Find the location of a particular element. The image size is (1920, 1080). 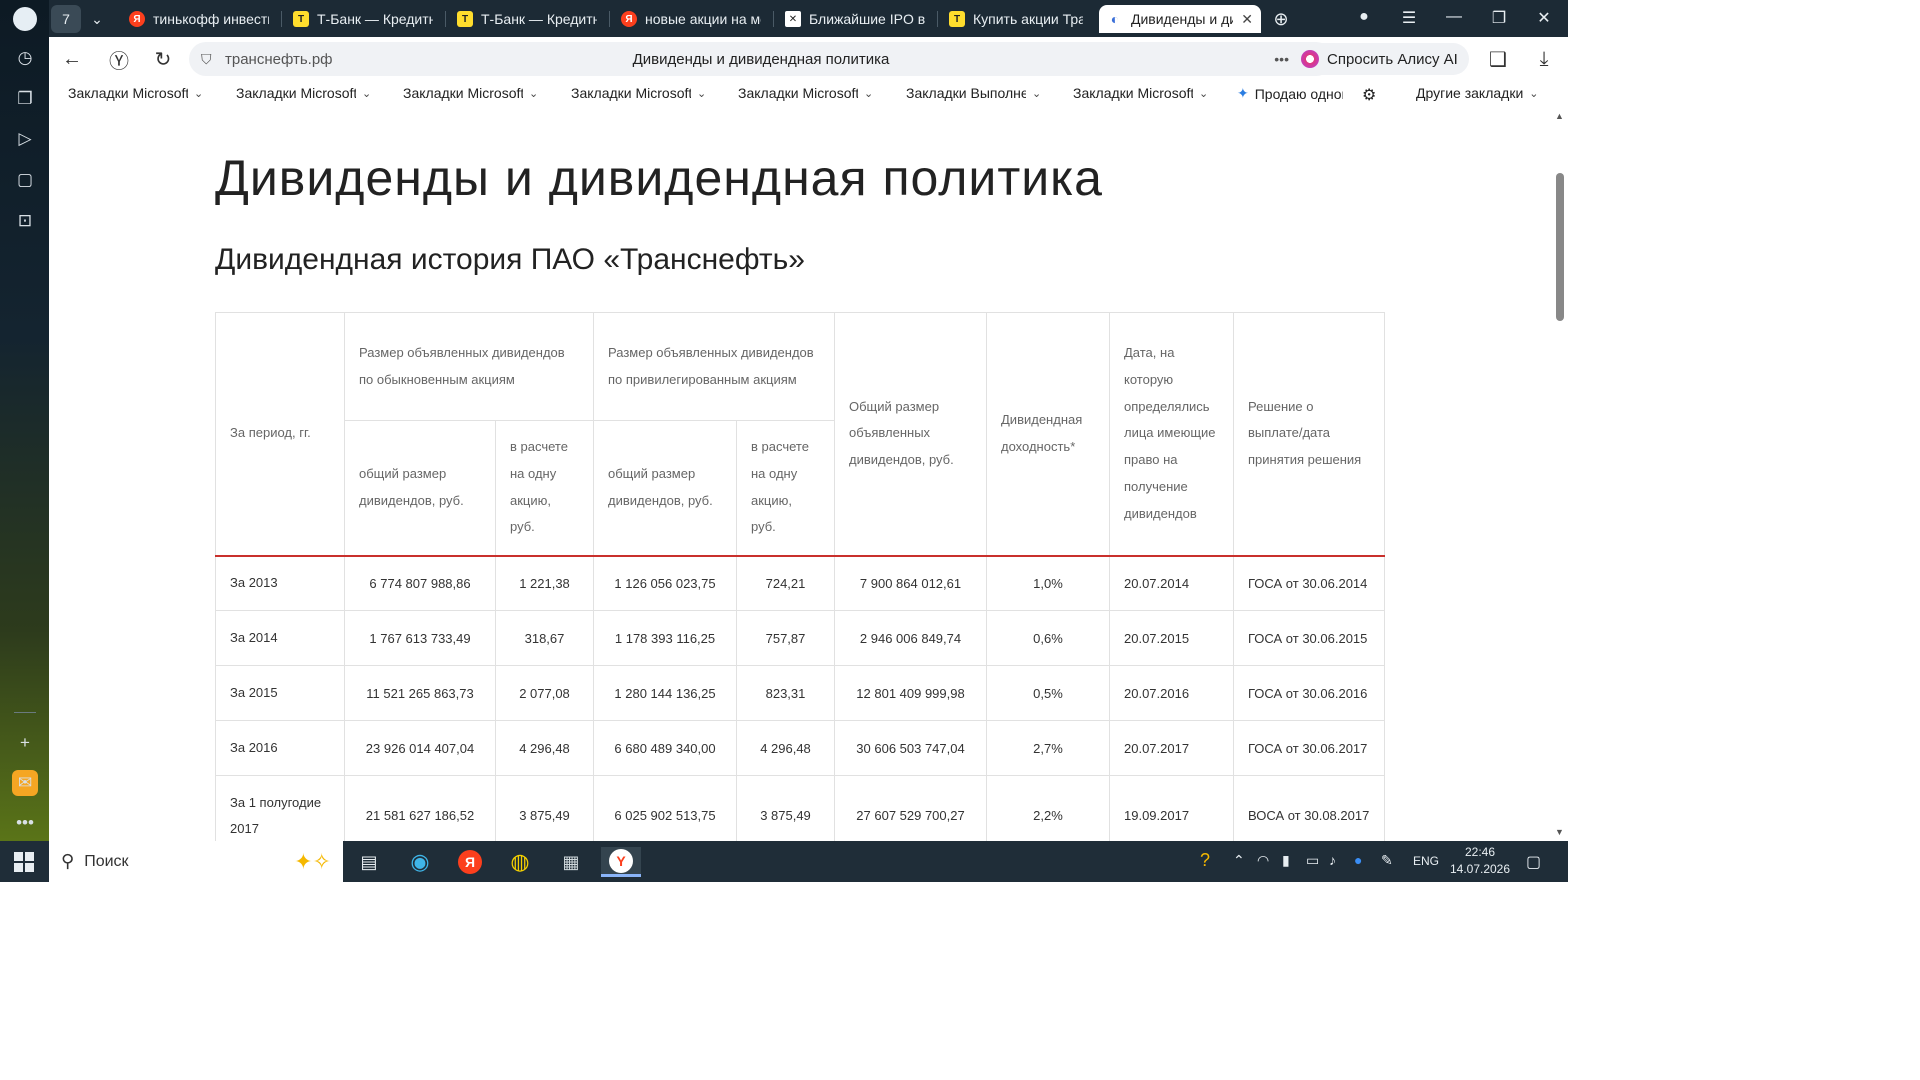

other-bookmarks-folder: Другие закладки ⌄ is located at coordinates (1477, 93).